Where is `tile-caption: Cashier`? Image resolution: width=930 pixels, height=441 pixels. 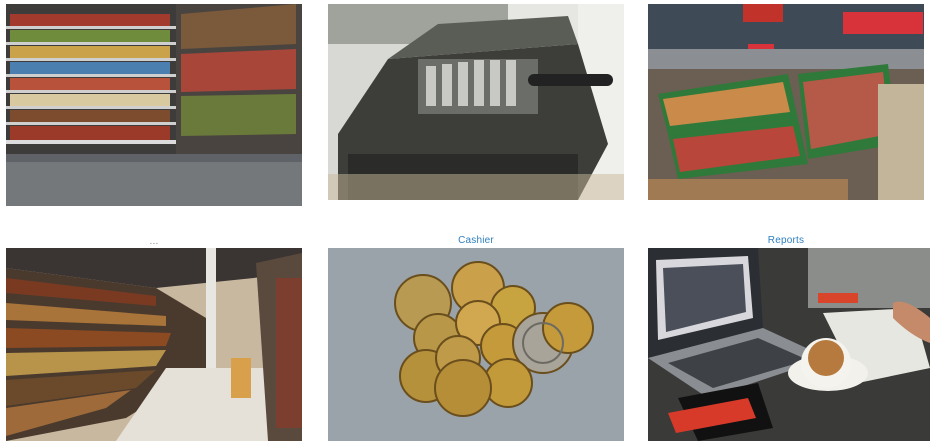
tile-caption: Cashier is located at coordinates (476, 241).